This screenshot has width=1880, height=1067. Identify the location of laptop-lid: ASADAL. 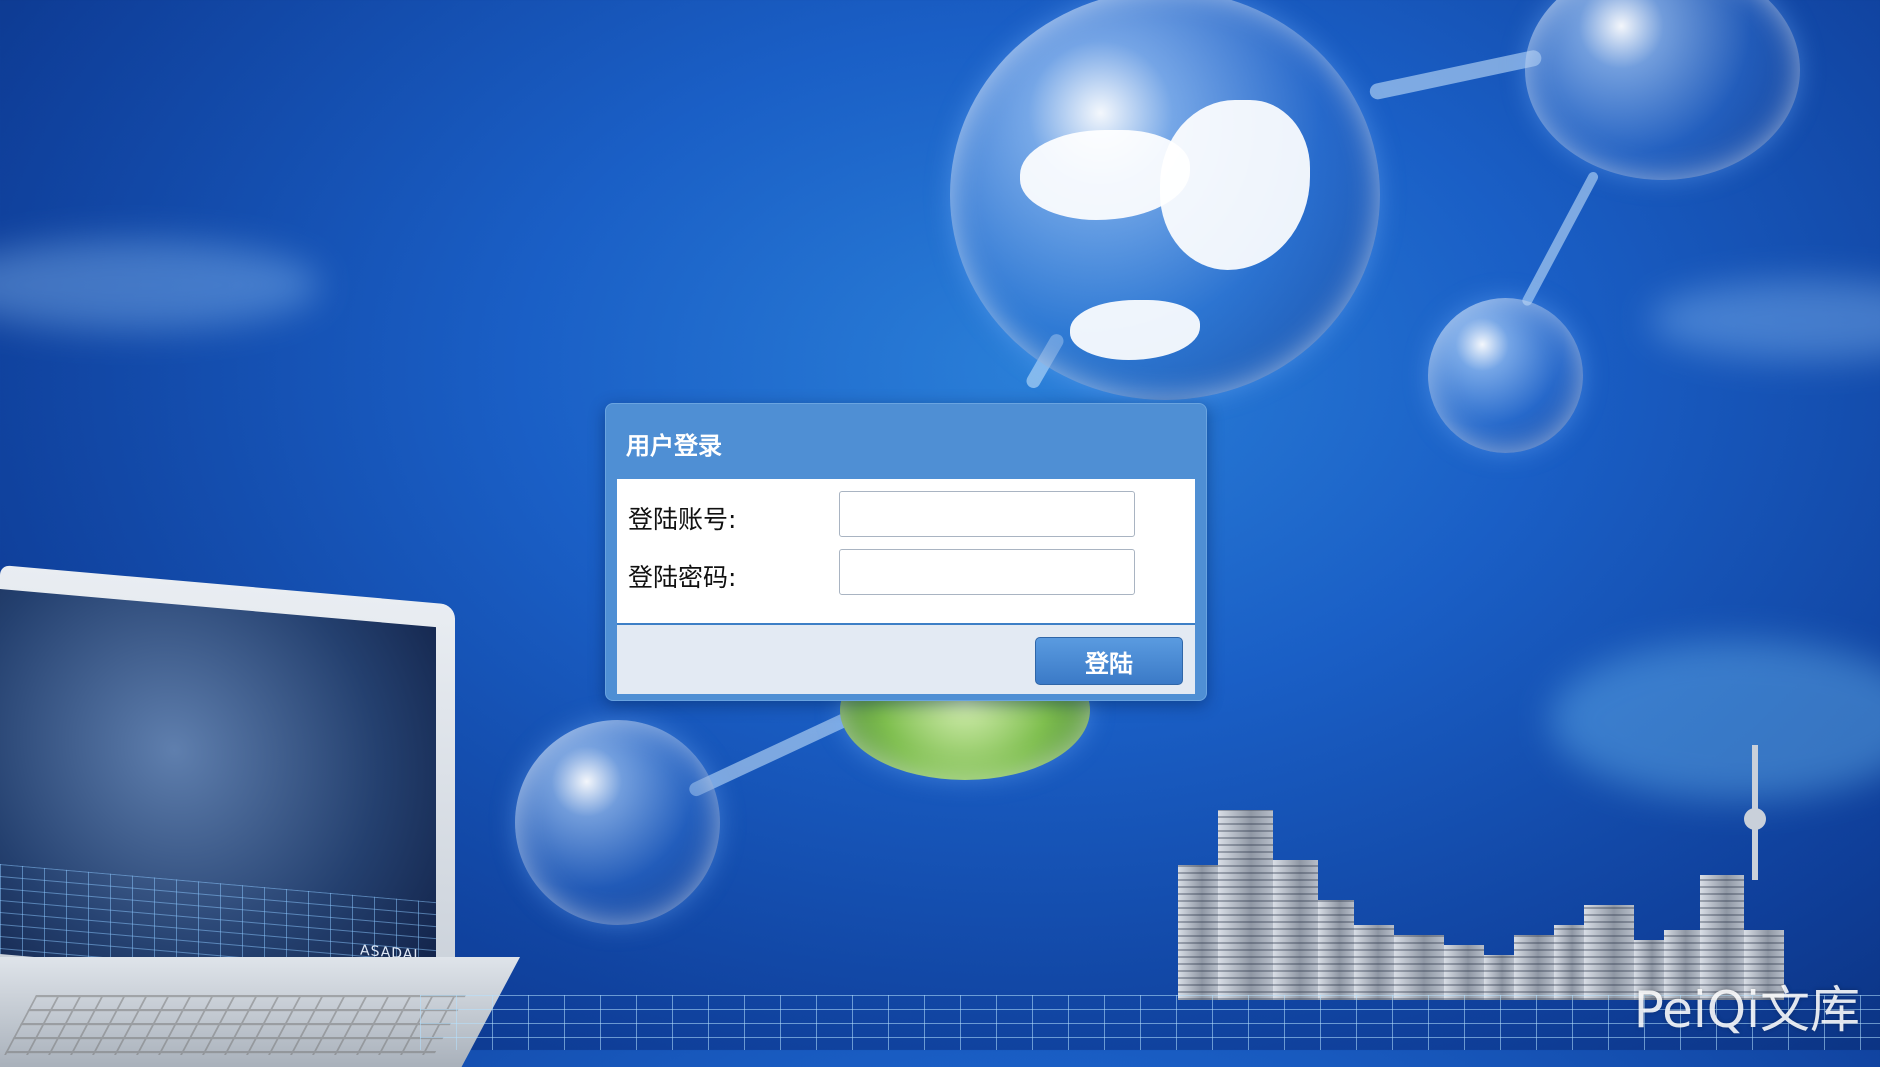
(227, 792).